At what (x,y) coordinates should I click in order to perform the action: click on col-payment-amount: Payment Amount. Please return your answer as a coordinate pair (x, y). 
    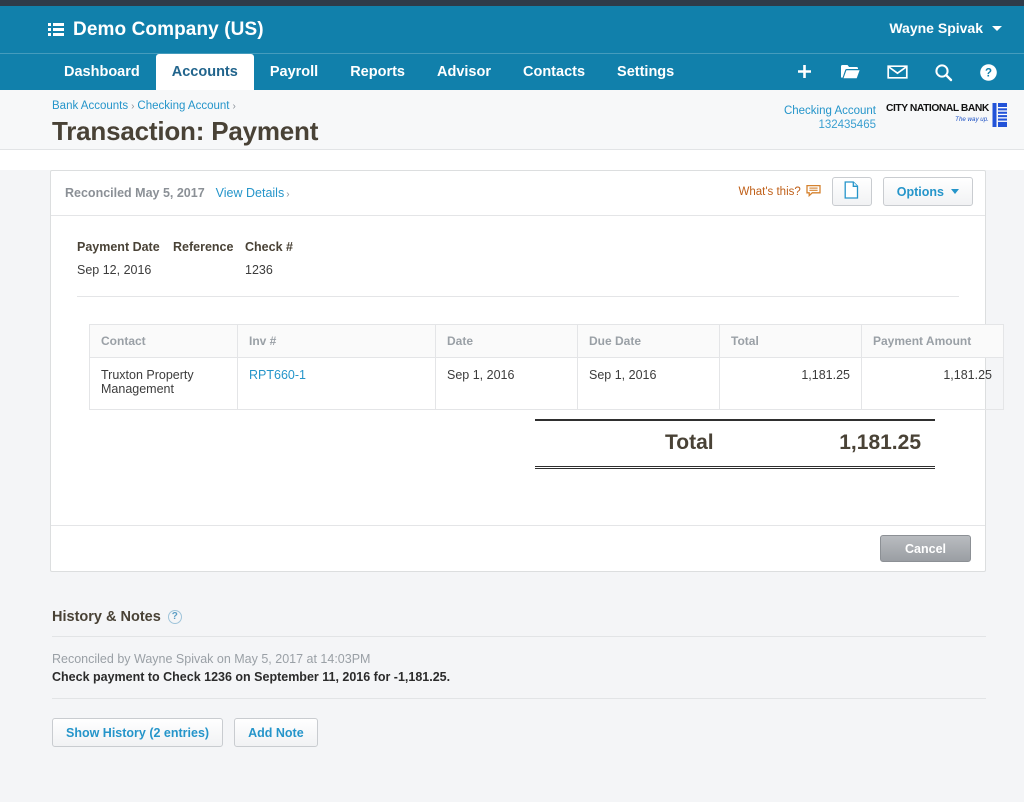
    Looking at the image, I should click on (932, 341).